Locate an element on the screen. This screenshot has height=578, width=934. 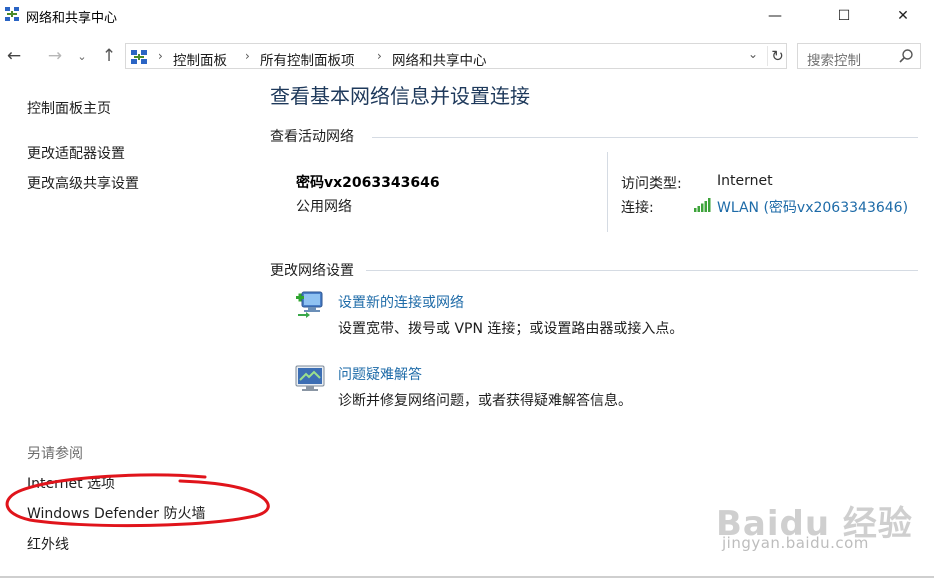
breadcrumb-network-center: 网络和共享中心 is located at coordinates (439, 59).